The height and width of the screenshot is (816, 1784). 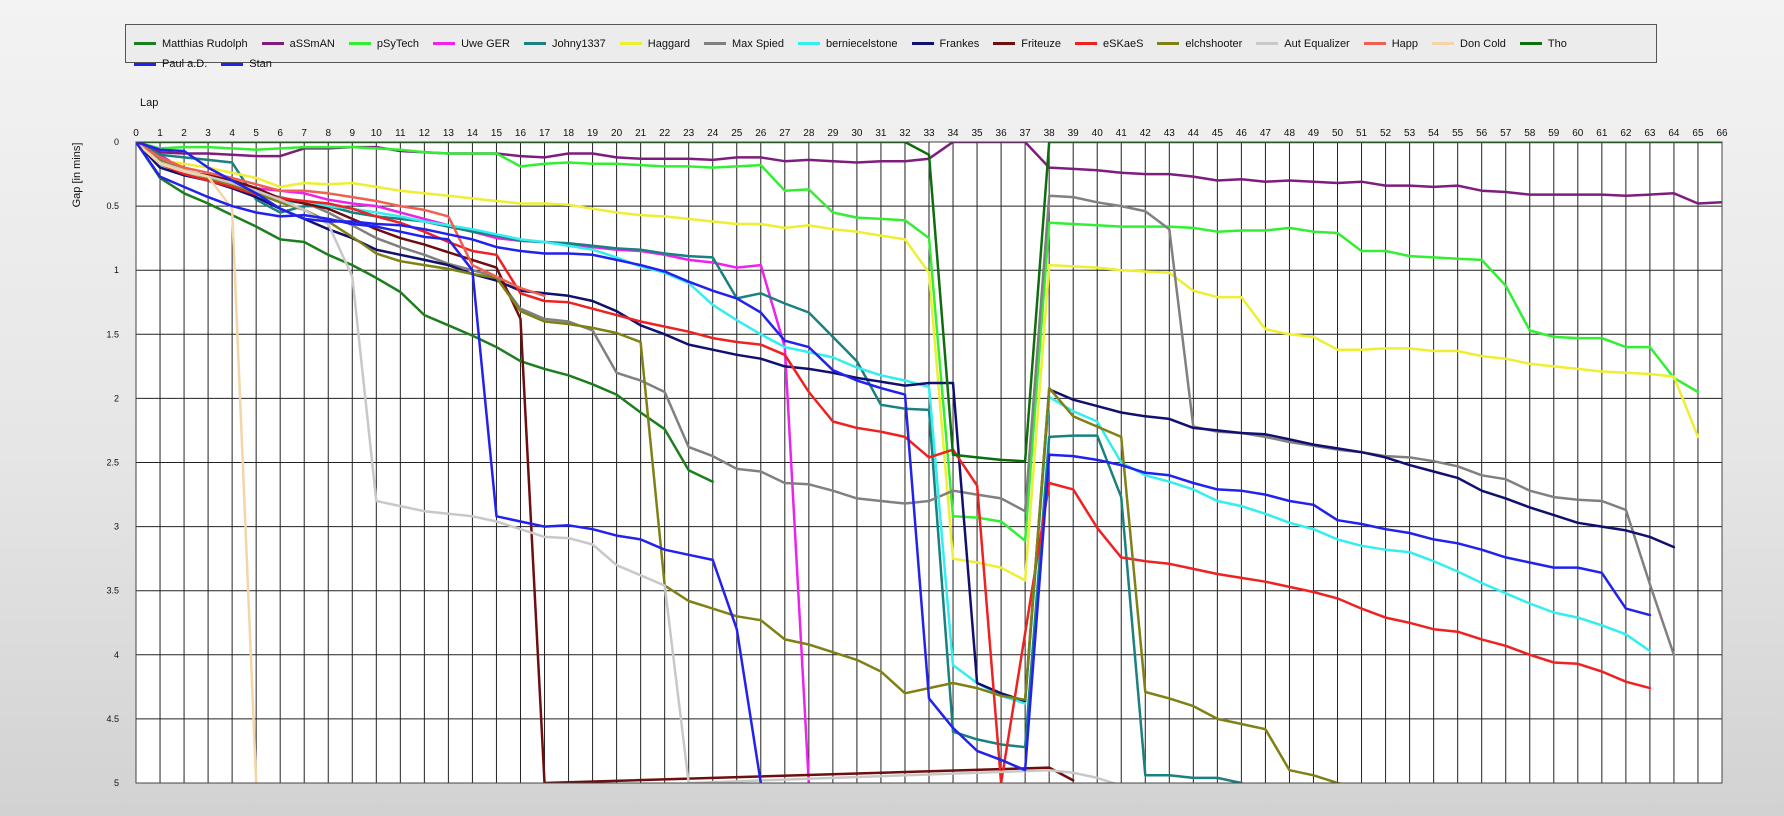 What do you see at coordinates (184, 133) in the screenshot?
I see `x-tick-label: 2` at bounding box center [184, 133].